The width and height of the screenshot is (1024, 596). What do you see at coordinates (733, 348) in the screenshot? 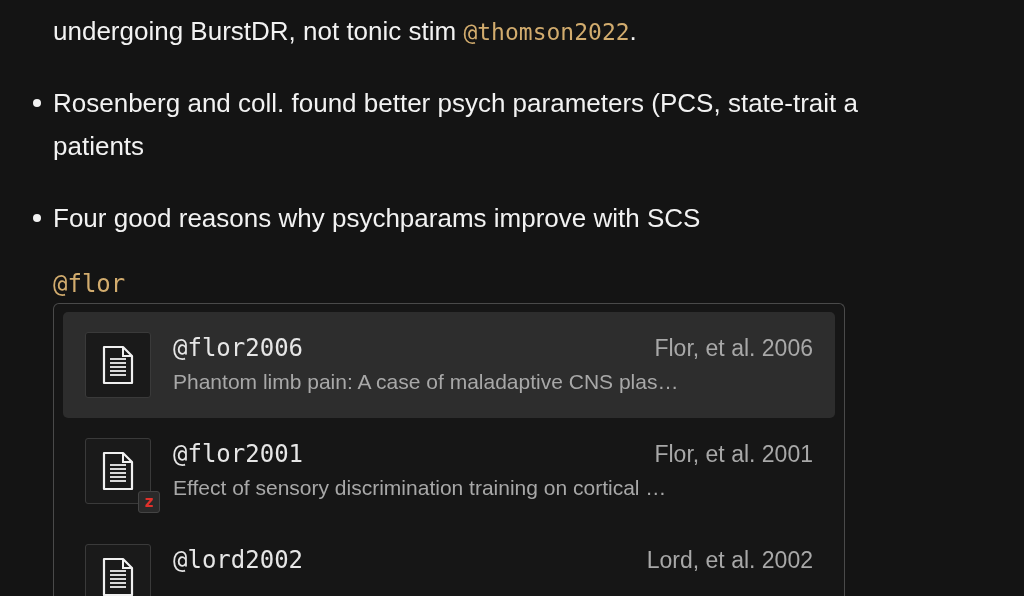
I see `author-year: Flor, et al. 2006` at bounding box center [733, 348].